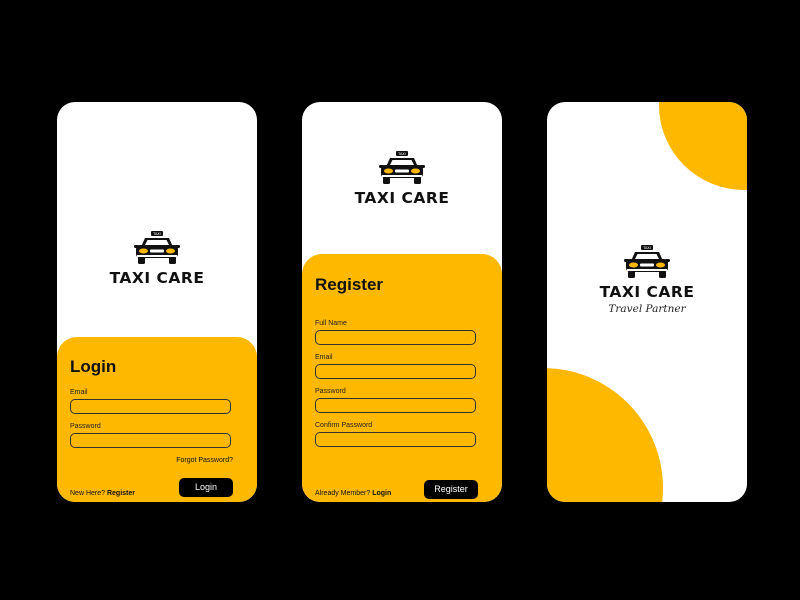  What do you see at coordinates (703, 146) in the screenshot?
I see `decorative-circle-top` at bounding box center [703, 146].